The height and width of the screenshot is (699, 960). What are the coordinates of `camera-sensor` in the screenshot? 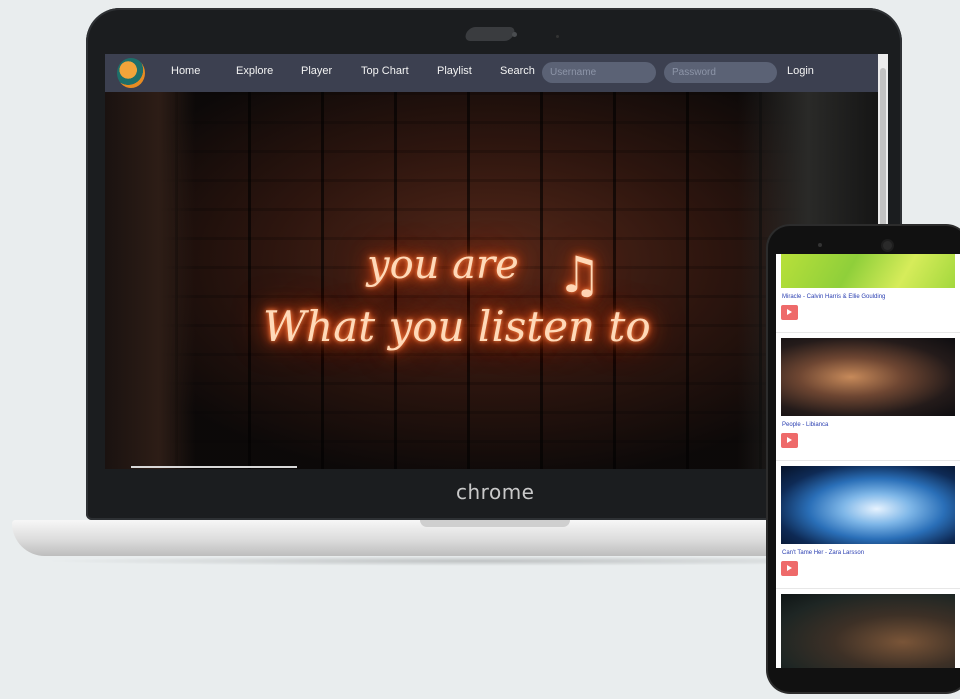 It's located at (557, 36).